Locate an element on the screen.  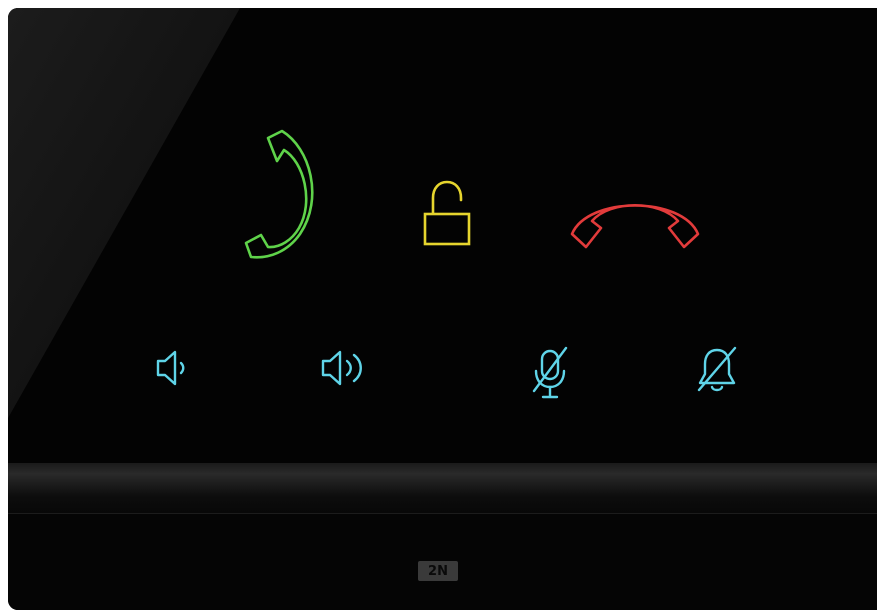
bell-off-icon is located at coordinates (717, 369).